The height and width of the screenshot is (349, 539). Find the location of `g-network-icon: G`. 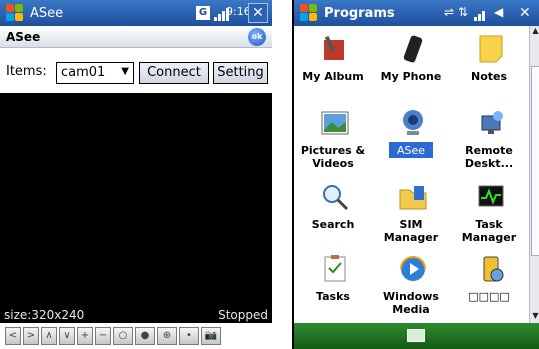

g-network-icon: G is located at coordinates (203, 13).